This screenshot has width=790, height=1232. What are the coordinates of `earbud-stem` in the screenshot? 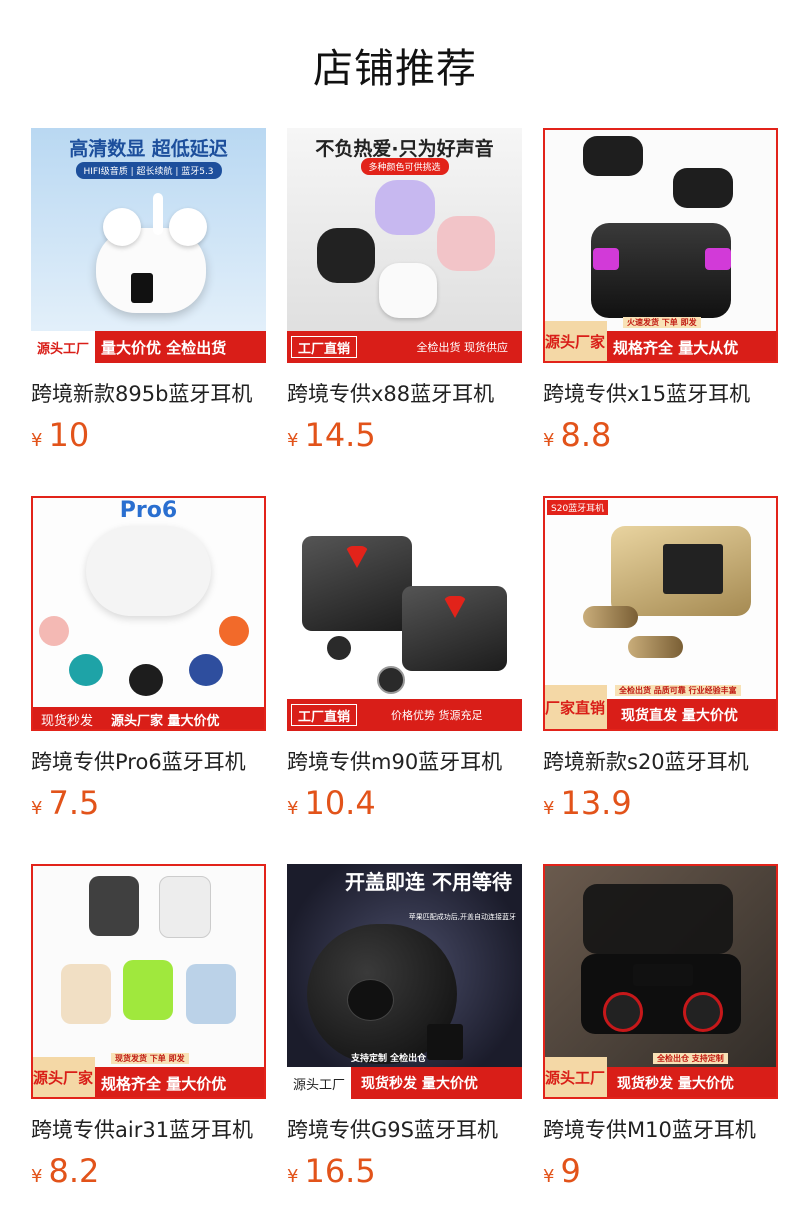 It's located at (158, 214).